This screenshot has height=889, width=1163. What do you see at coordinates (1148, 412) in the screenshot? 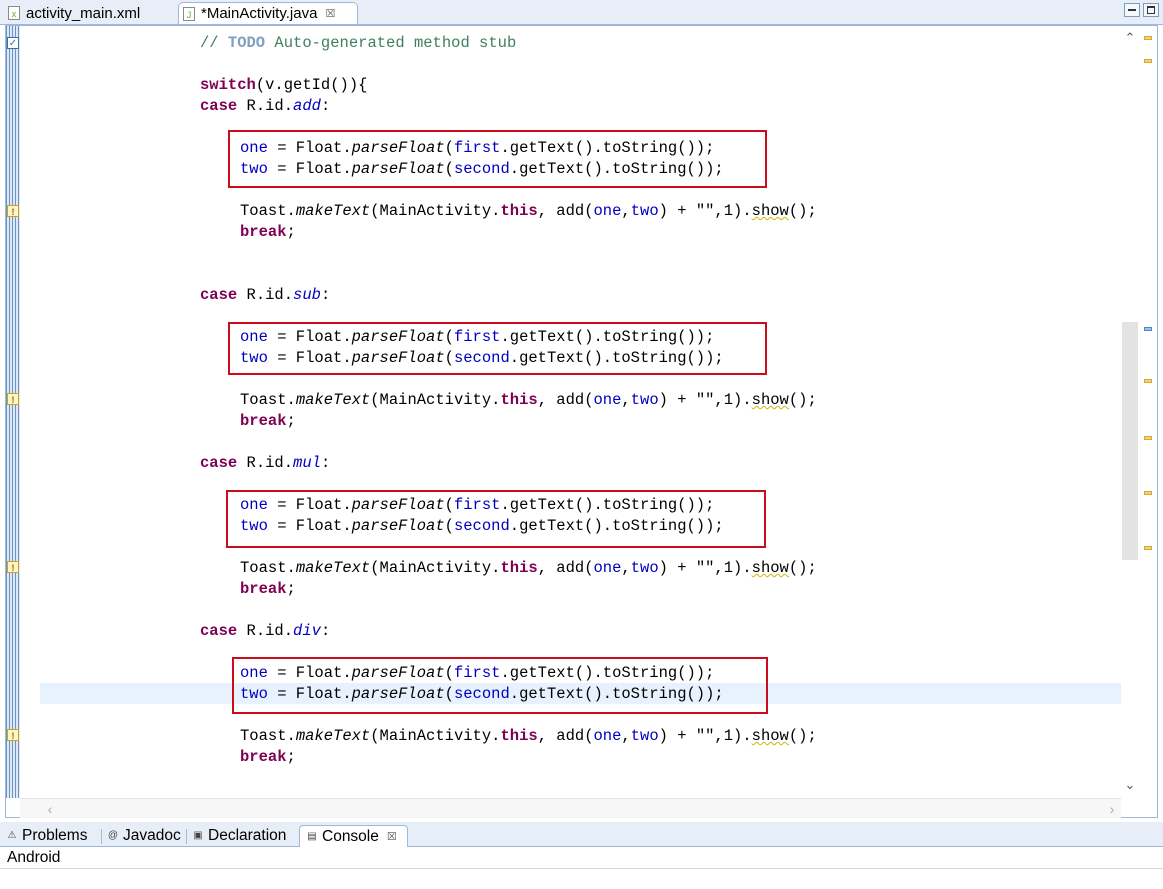
I see `overview-ruler` at bounding box center [1148, 412].